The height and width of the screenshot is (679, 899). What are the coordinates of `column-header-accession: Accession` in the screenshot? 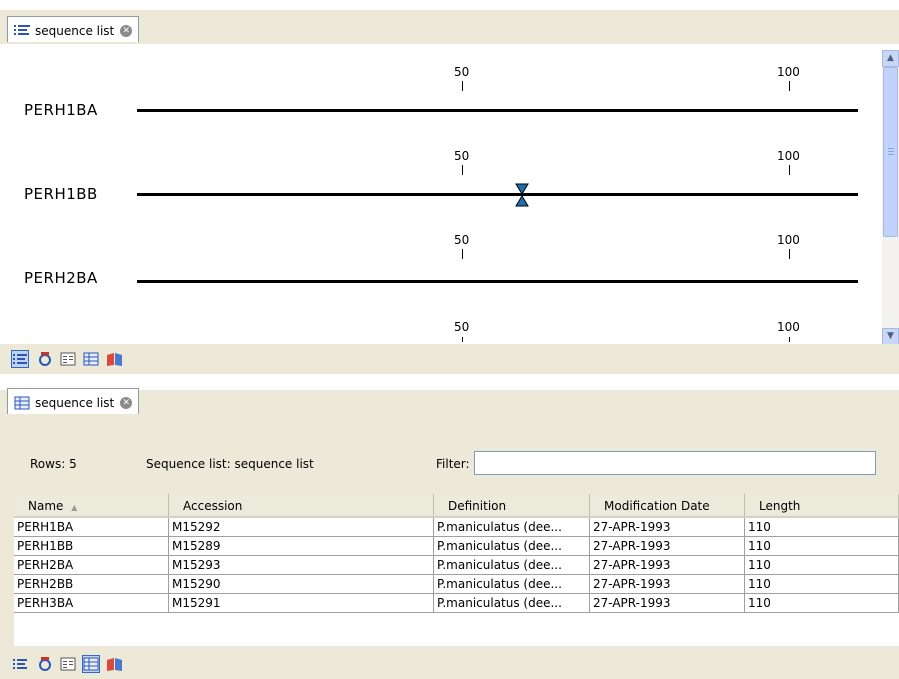 It's located at (301, 506).